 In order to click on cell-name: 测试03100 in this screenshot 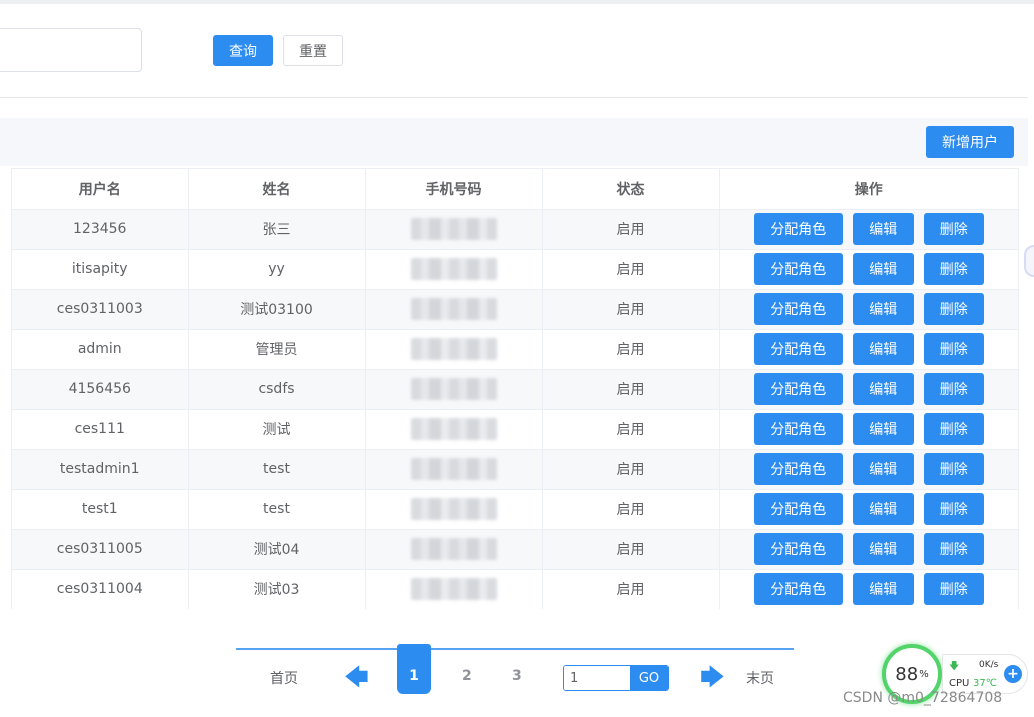, I will do `click(277, 309)`.